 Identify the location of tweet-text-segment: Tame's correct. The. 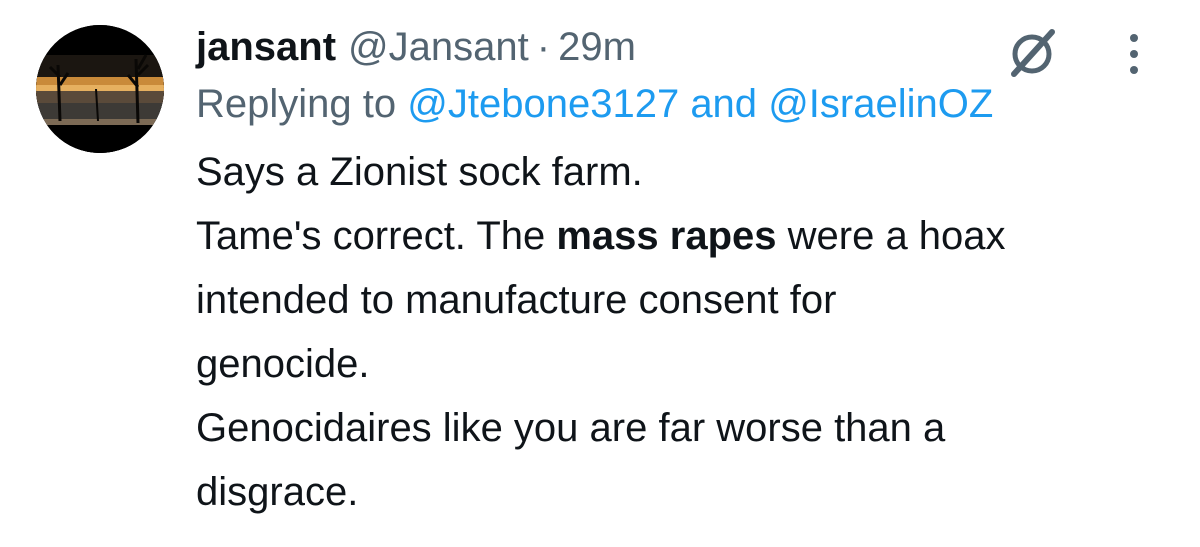
(376, 236).